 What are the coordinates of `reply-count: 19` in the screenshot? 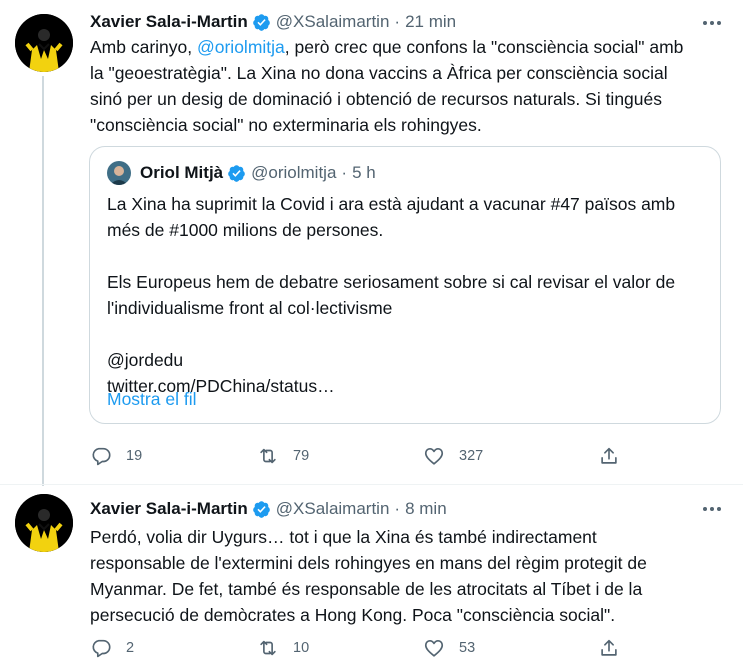 It's located at (134, 456).